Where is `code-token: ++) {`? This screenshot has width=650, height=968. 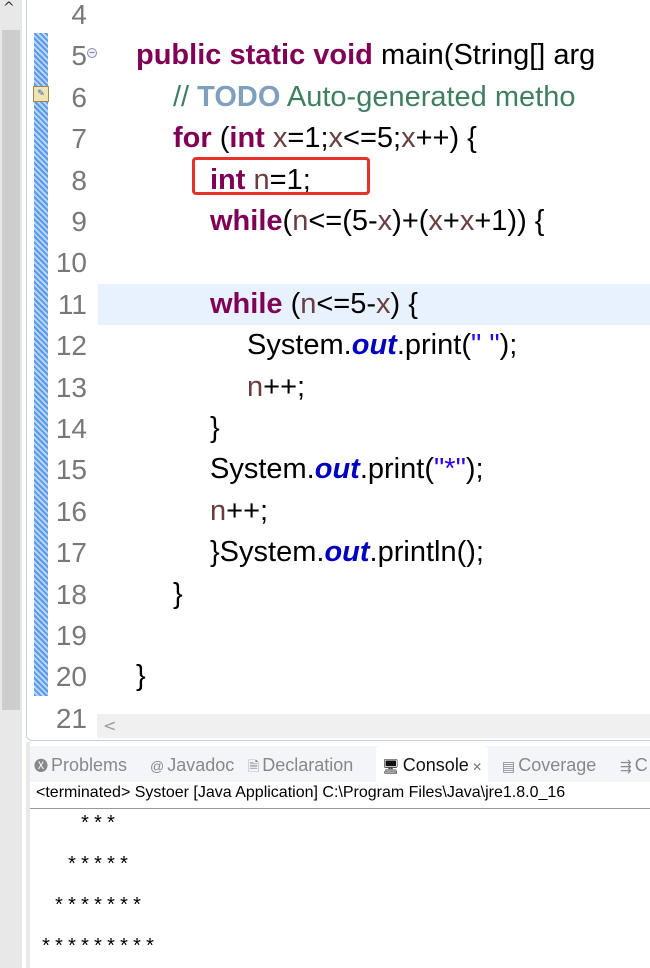
code-token: ++) { is located at coordinates (446, 138).